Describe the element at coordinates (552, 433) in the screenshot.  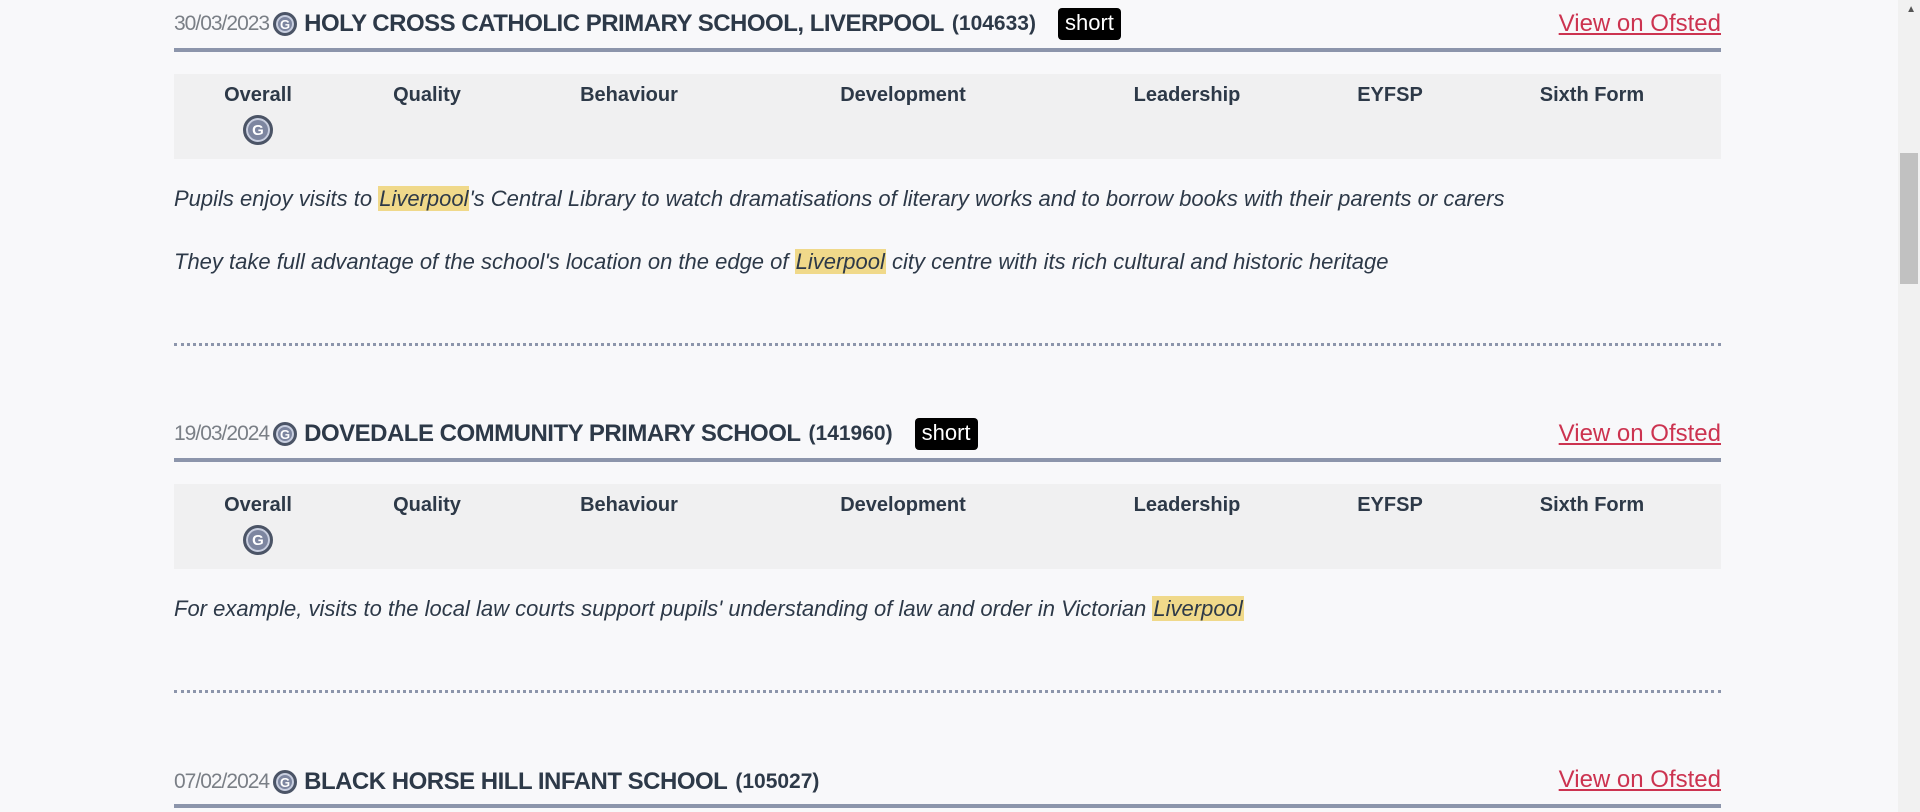
I see `school-name: DOVEDALE COMMUNITY PRIMARY SCHOOL` at that location.